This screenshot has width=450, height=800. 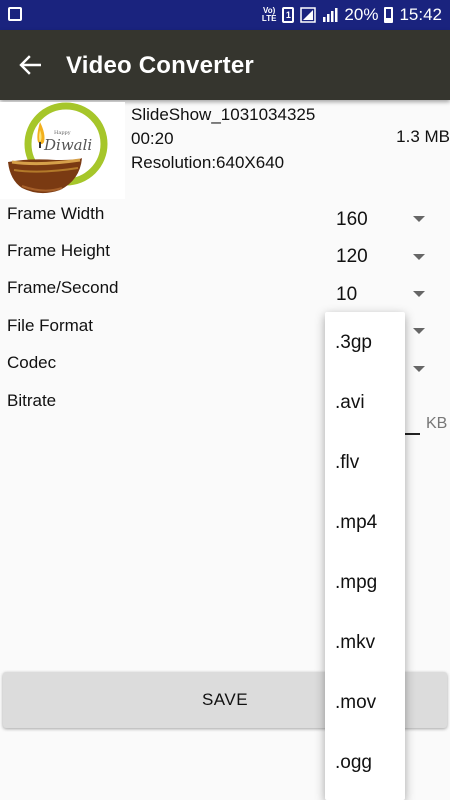 What do you see at coordinates (288, 15) in the screenshot?
I see `sim-icon: 1` at bounding box center [288, 15].